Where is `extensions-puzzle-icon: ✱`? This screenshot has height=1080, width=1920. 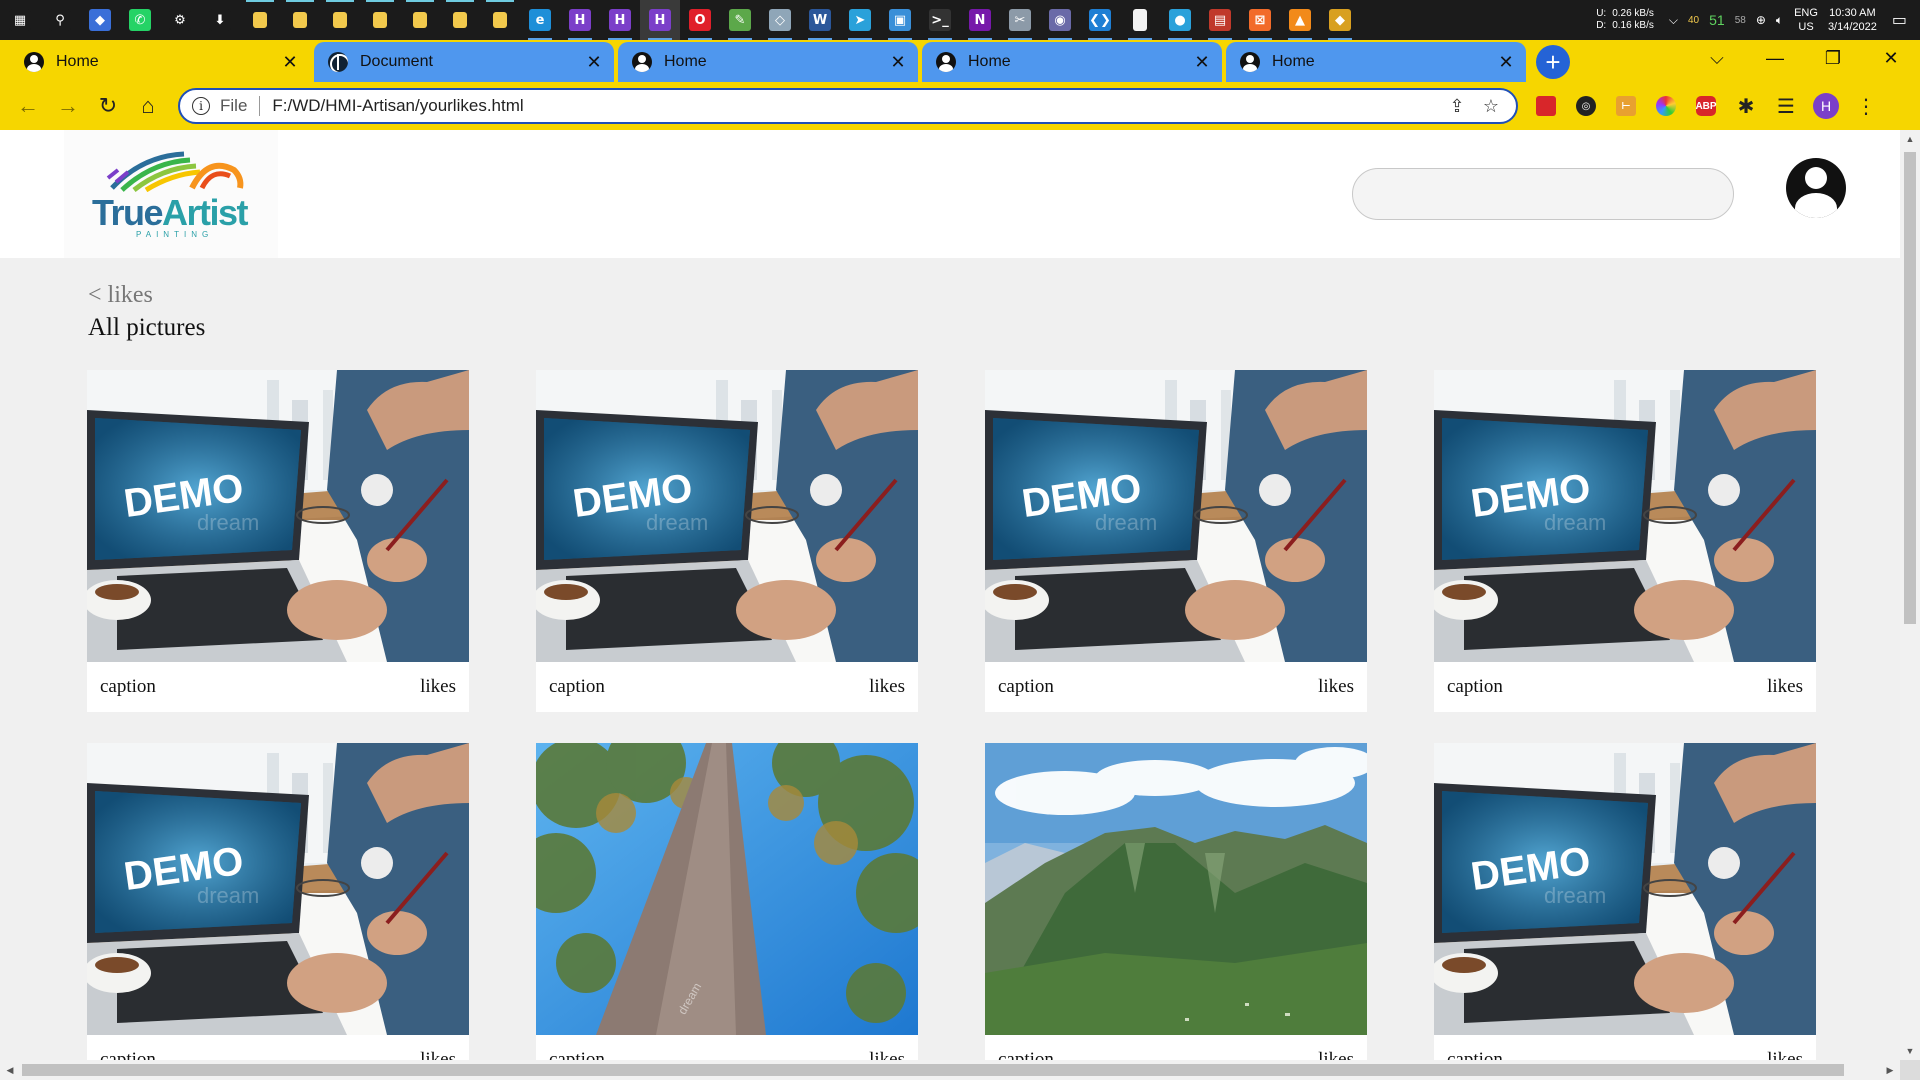 extensions-puzzle-icon: ✱ is located at coordinates (1746, 106).